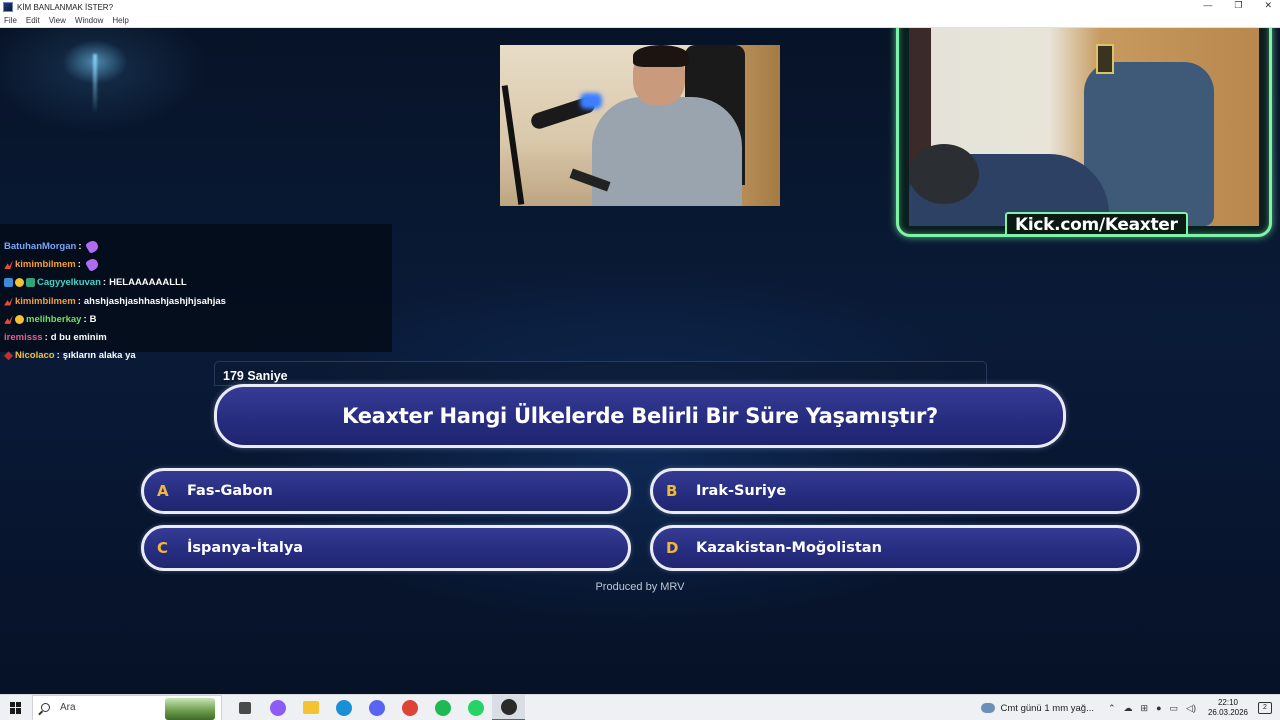  I want to click on spotify-taskbar-button, so click(442, 707).